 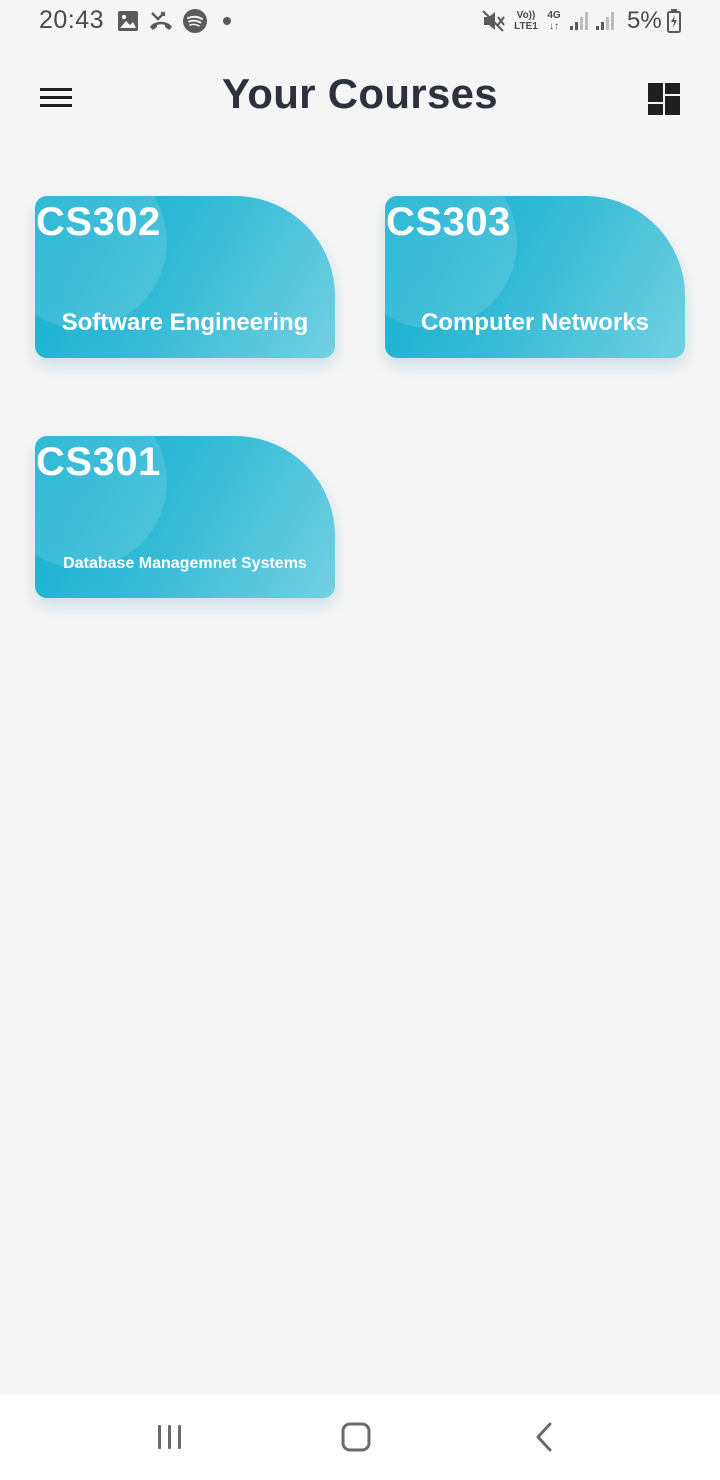 I want to click on gallery-icon, so click(x=128, y=21).